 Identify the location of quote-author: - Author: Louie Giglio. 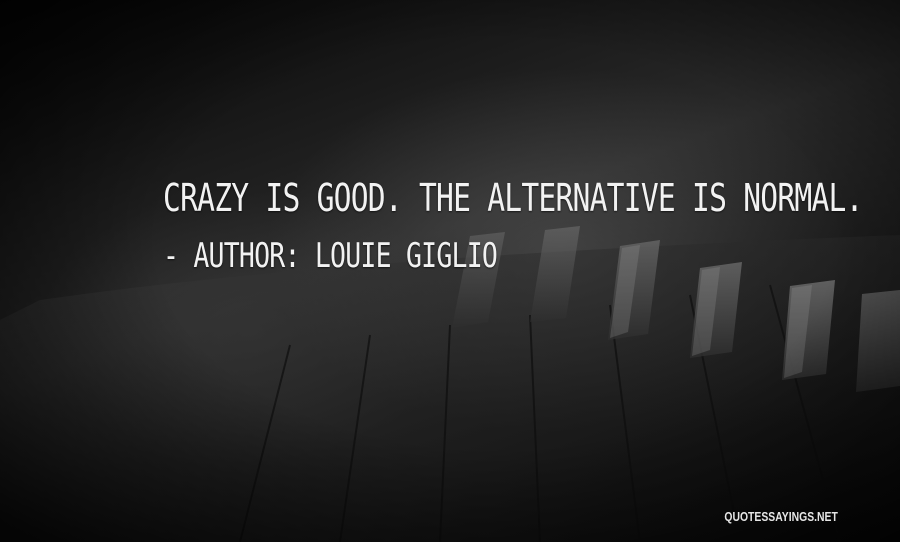
(330, 256).